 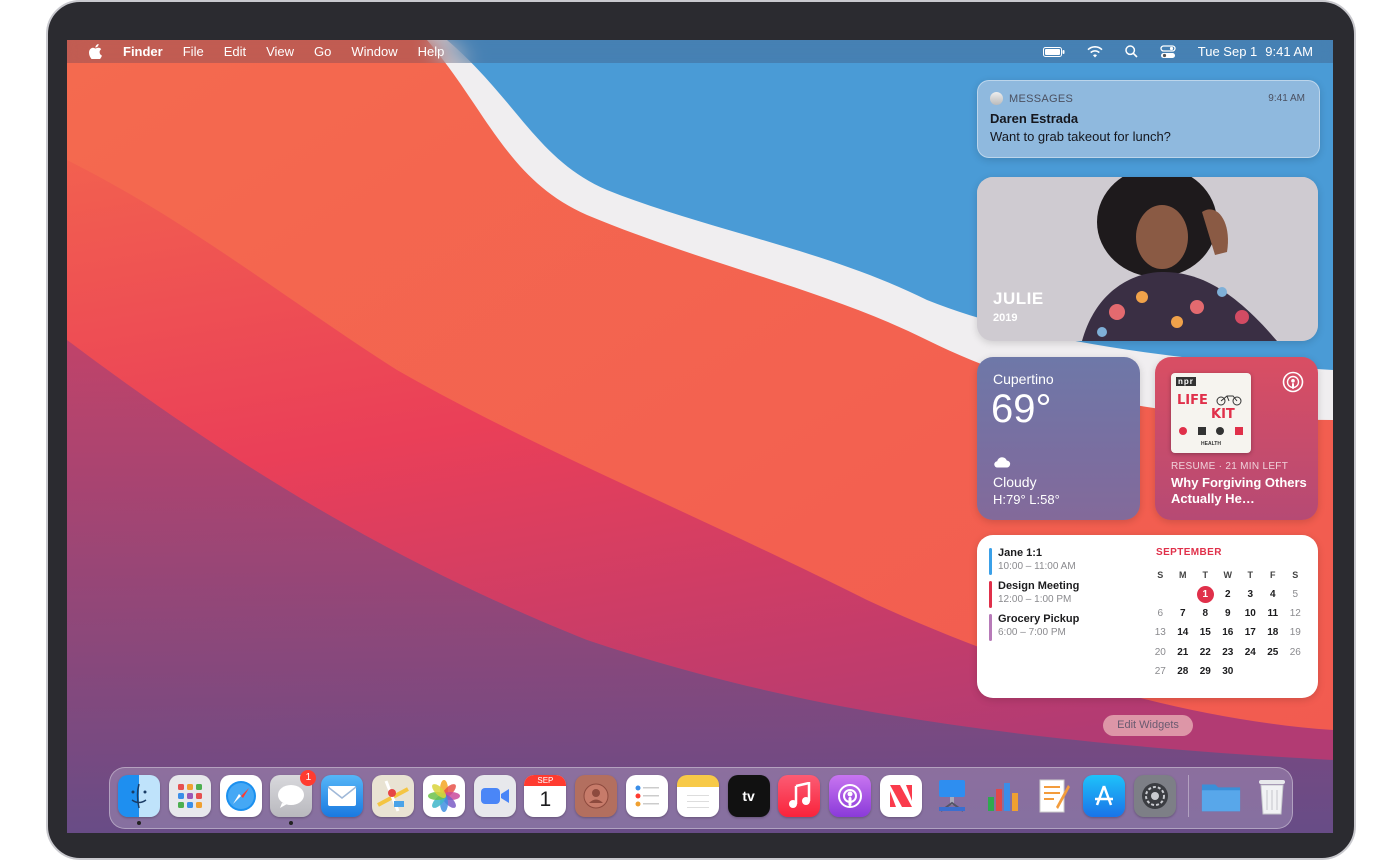 What do you see at coordinates (1041, 98) in the screenshot?
I see `notification-app-name: MESSAGES` at bounding box center [1041, 98].